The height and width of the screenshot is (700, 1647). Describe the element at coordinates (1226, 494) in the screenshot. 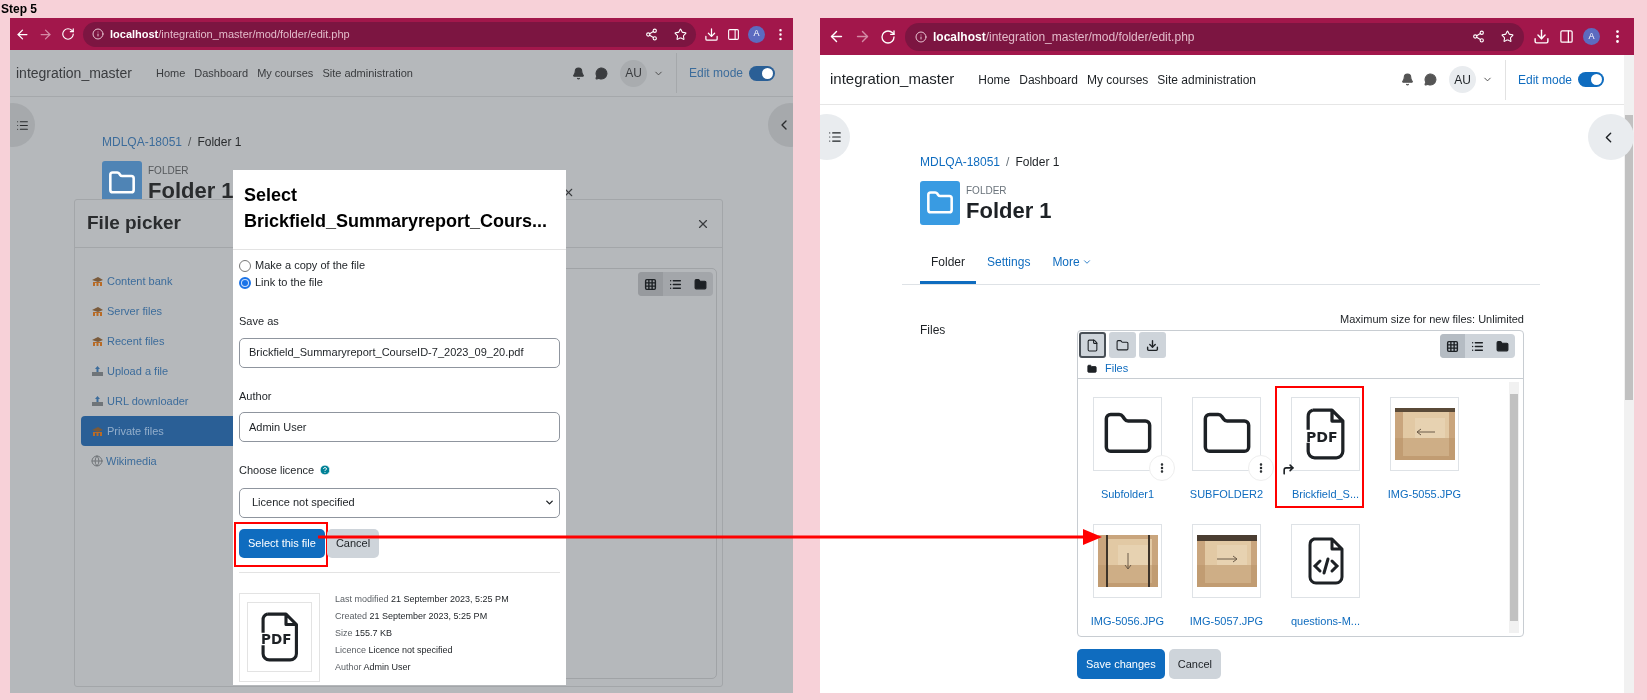

I see `file-name: SUBFOLDER2` at that location.